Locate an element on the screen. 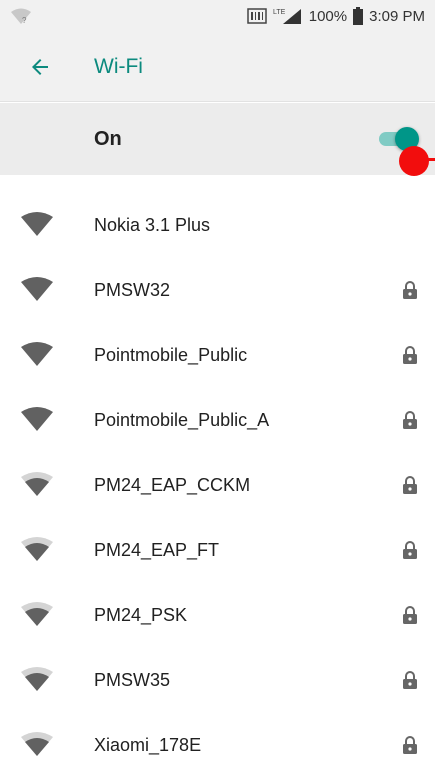  network-ssid: Xiaomi_178E is located at coordinates (148, 745).